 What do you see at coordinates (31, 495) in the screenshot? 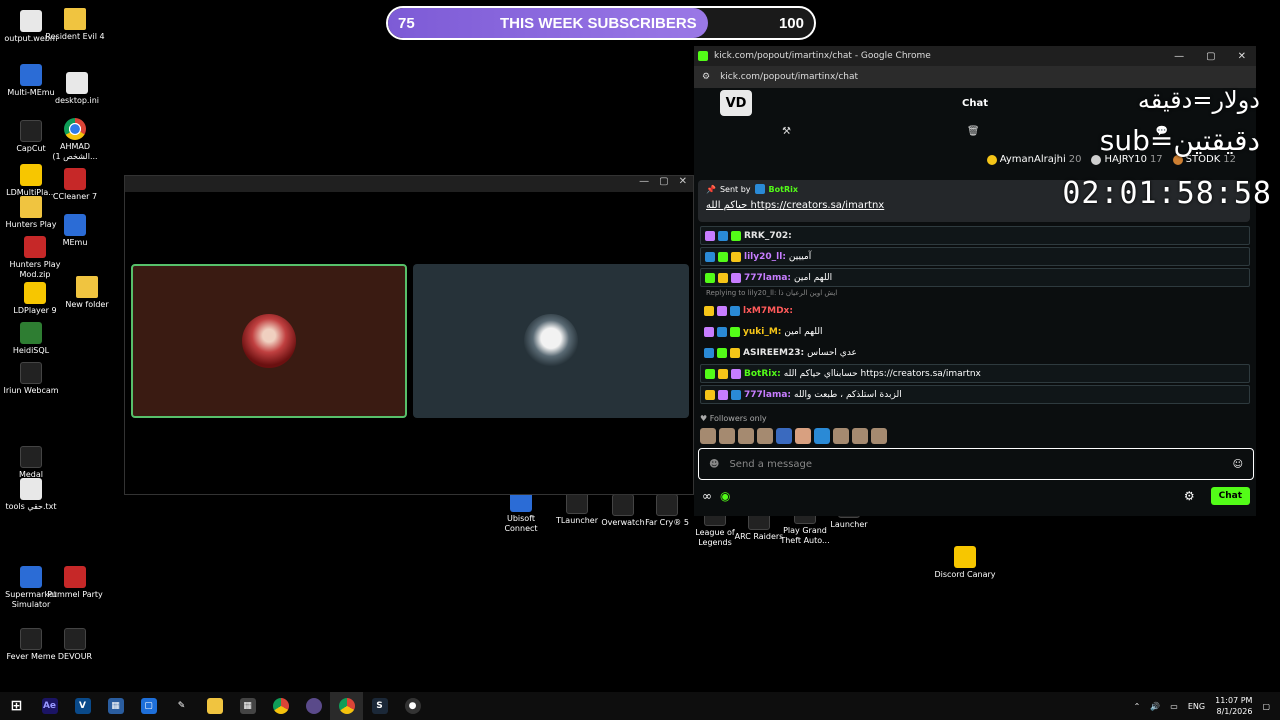
I see `desktop-icon: tools حقي.txt` at bounding box center [31, 495].